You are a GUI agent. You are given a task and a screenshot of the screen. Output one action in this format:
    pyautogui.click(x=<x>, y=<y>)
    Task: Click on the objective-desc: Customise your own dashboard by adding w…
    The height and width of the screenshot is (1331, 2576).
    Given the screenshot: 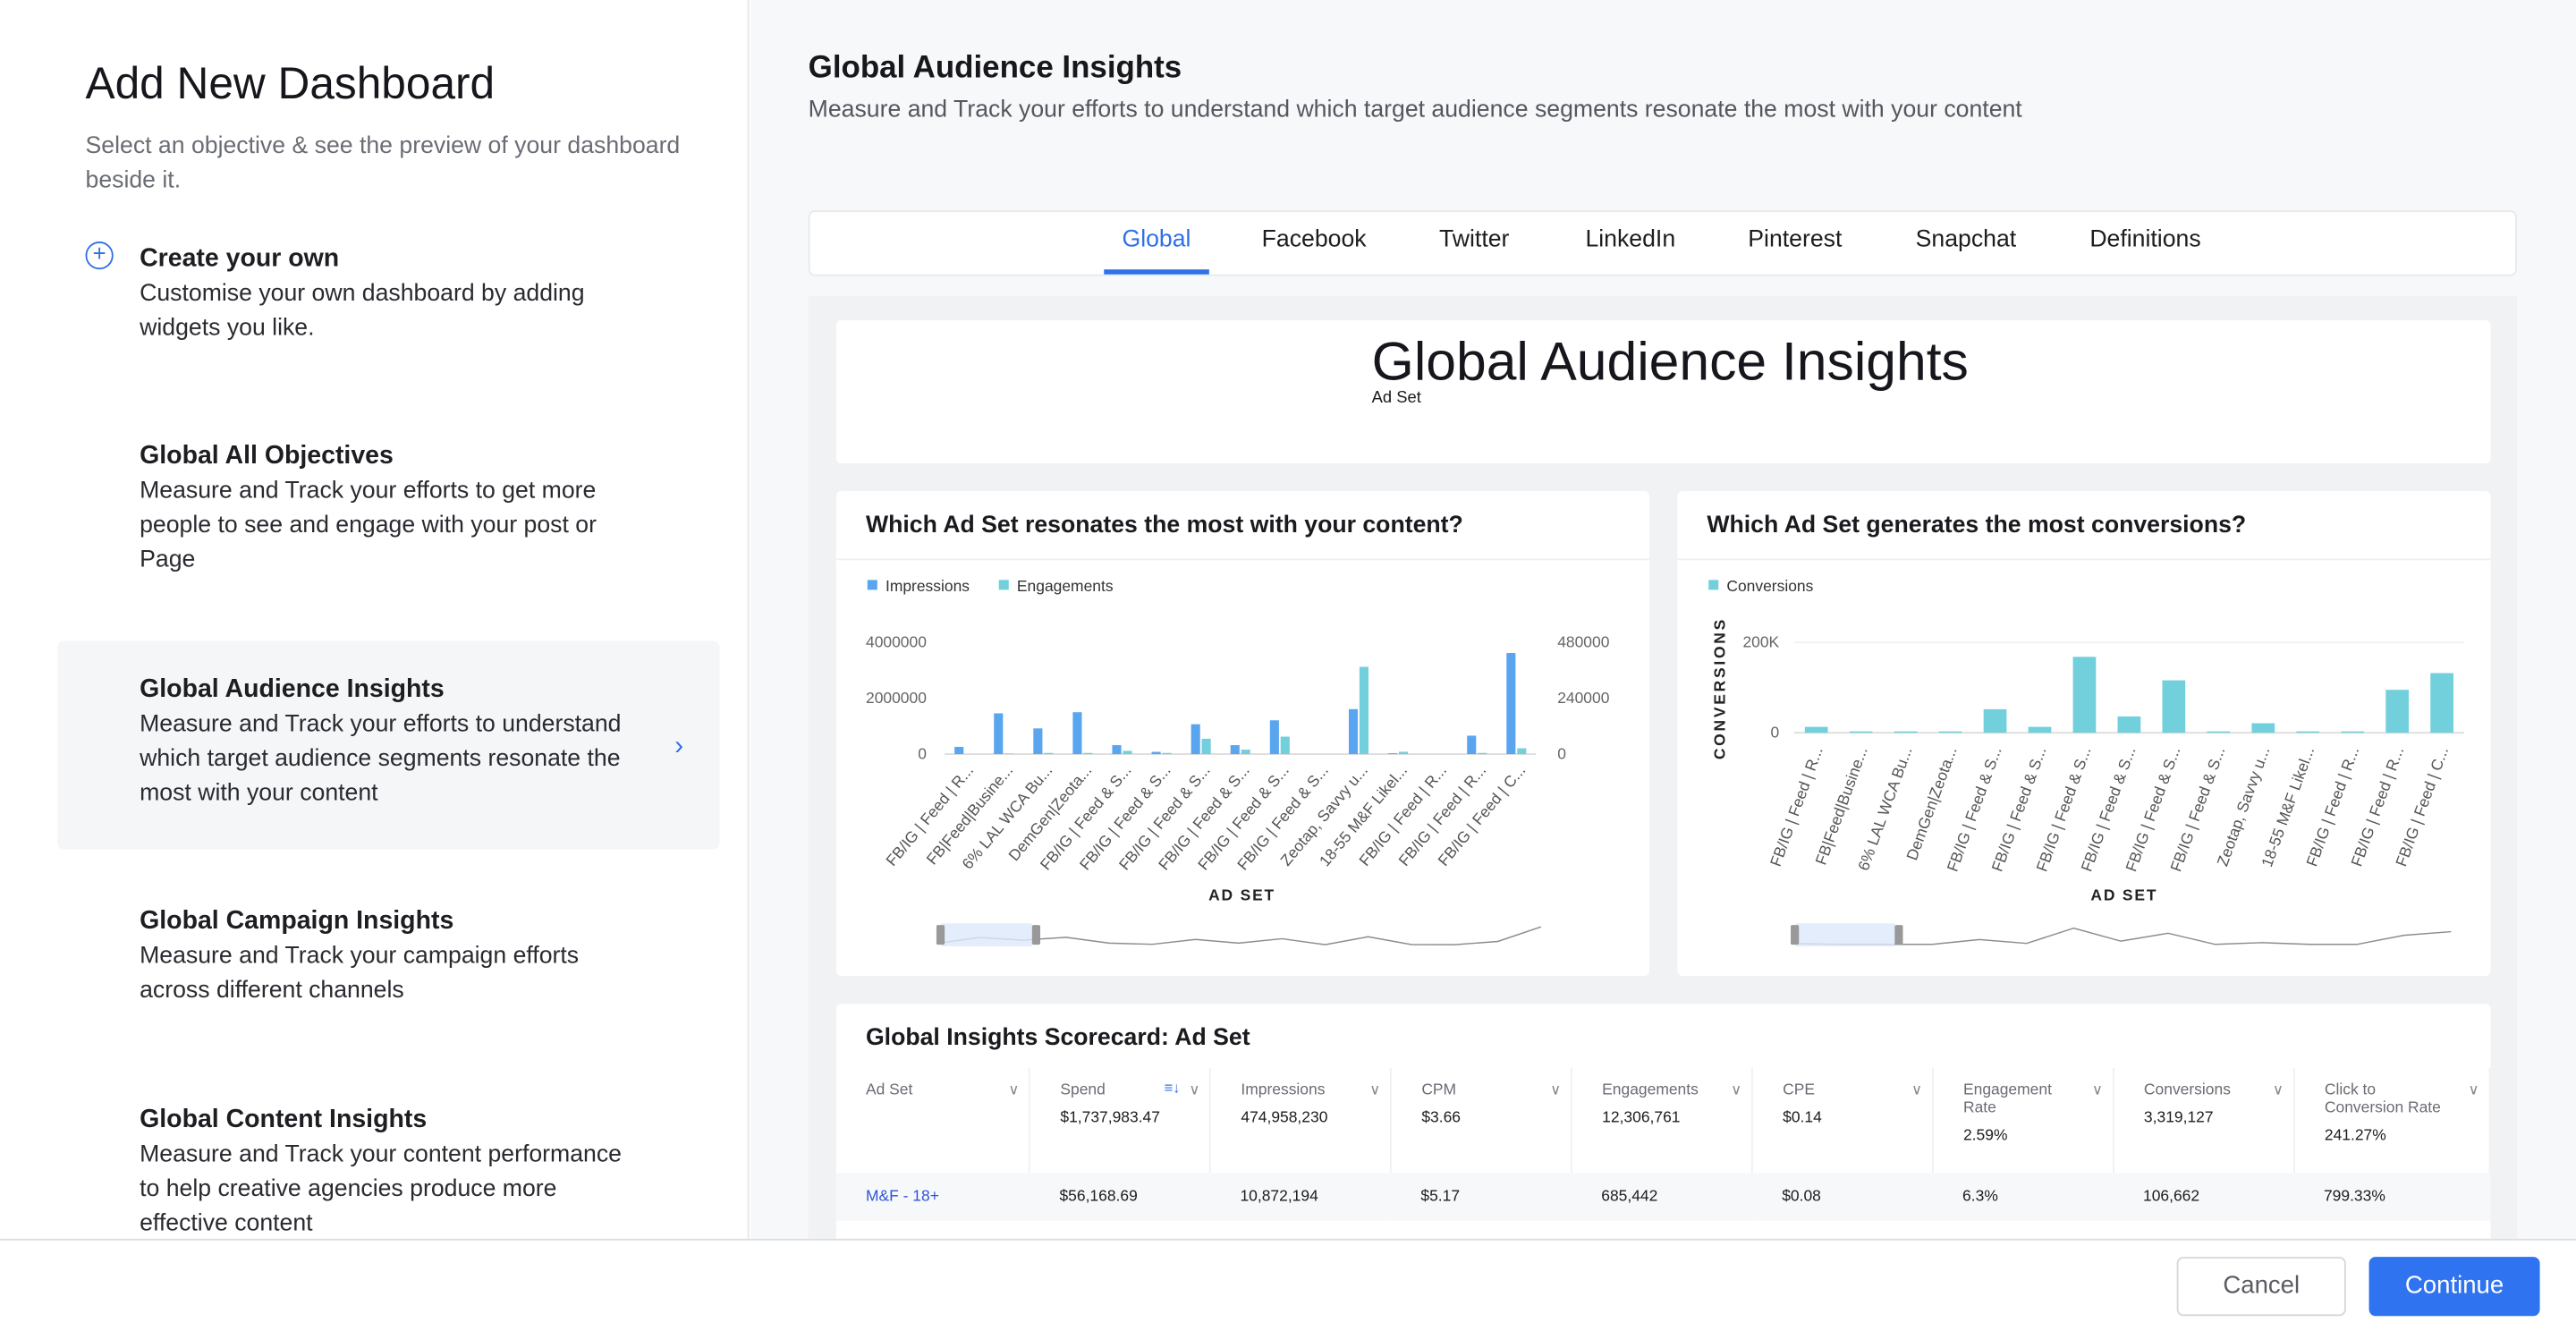 What is the action you would take?
    pyautogui.click(x=362, y=312)
    